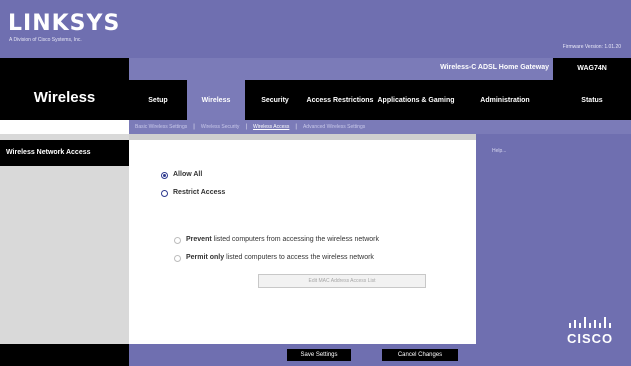  I want to click on restrict-access-label: Restrict Access, so click(199, 192).